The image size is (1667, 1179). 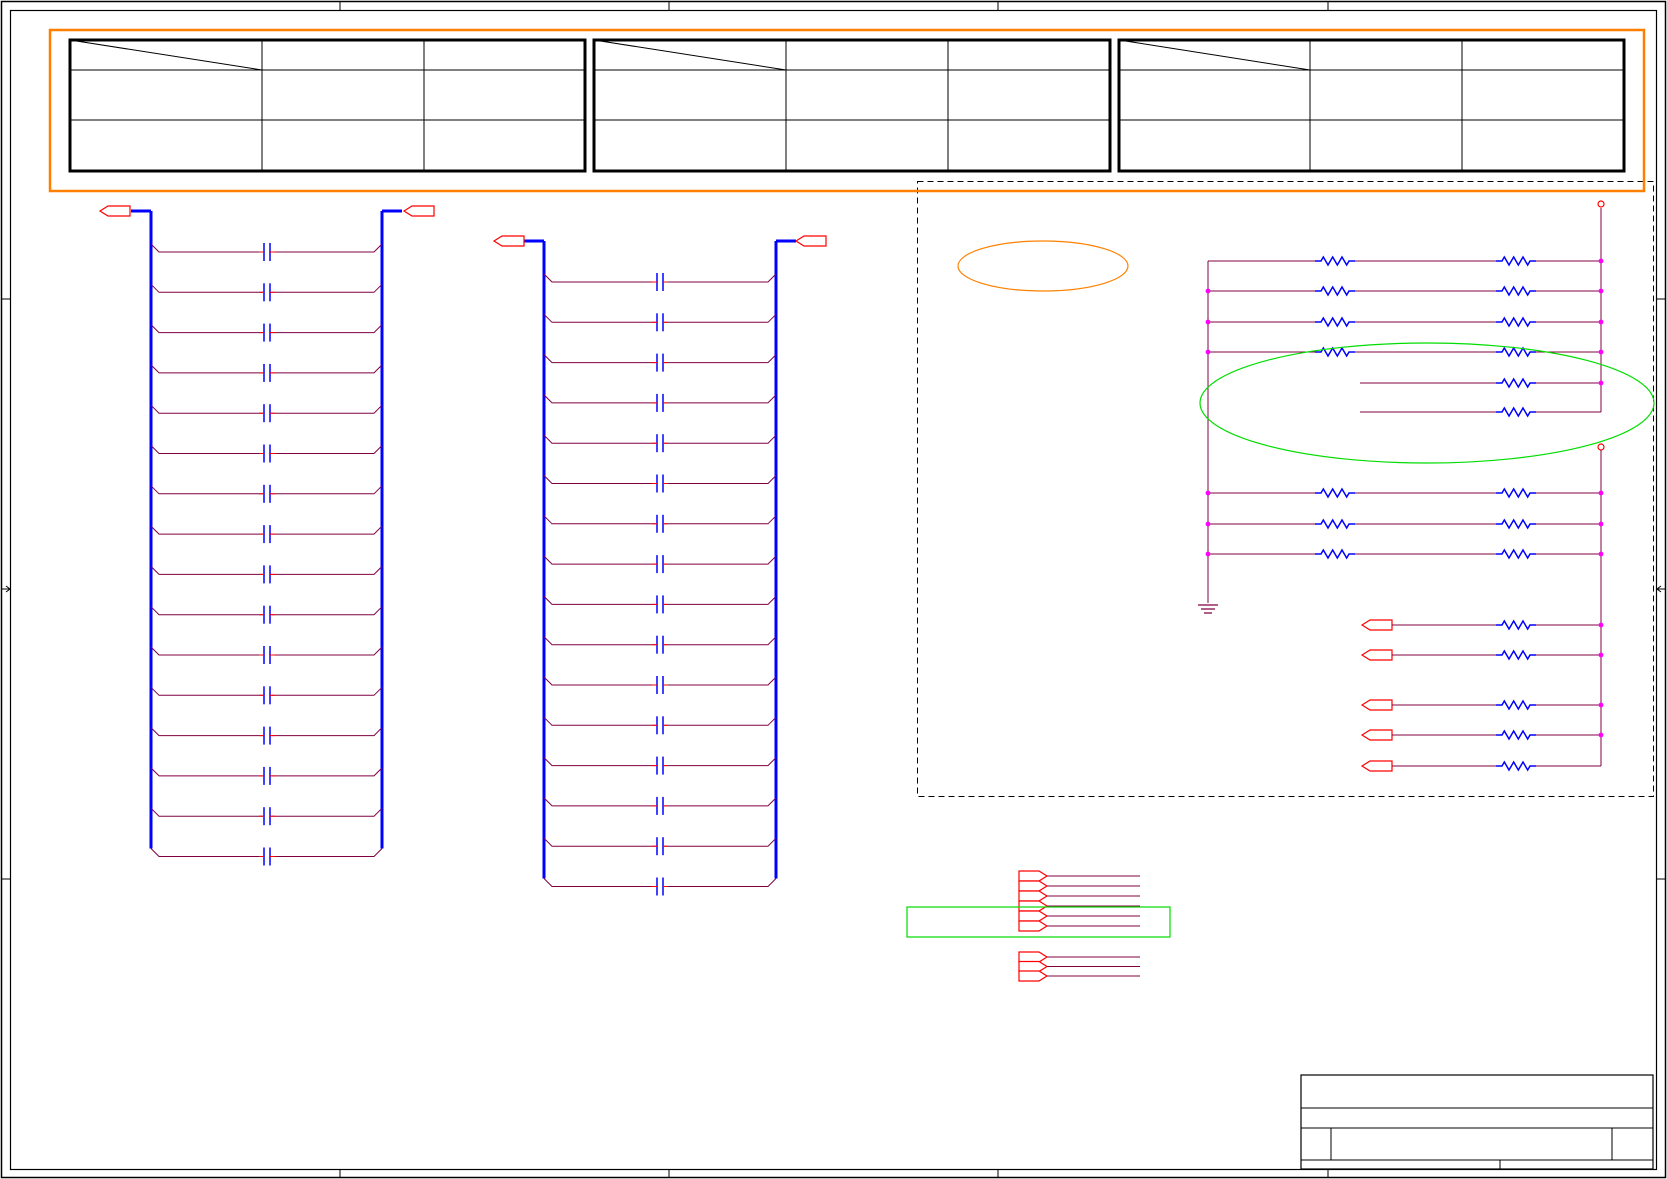 I want to click on capacitor-bank-middle, so click(x=659, y=565).